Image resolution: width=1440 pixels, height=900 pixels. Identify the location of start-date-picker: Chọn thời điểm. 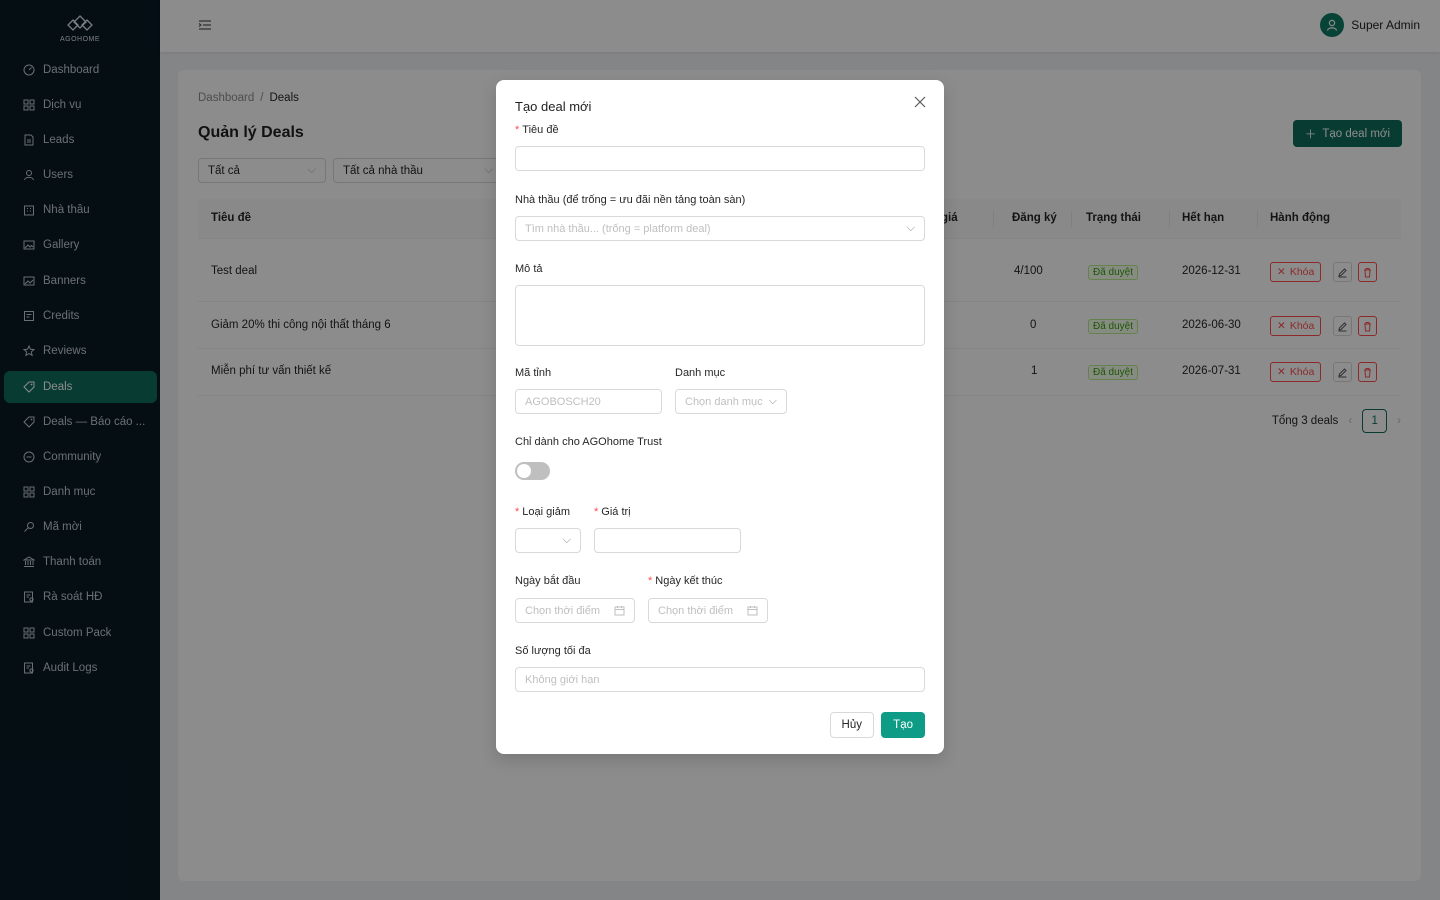
(575, 610).